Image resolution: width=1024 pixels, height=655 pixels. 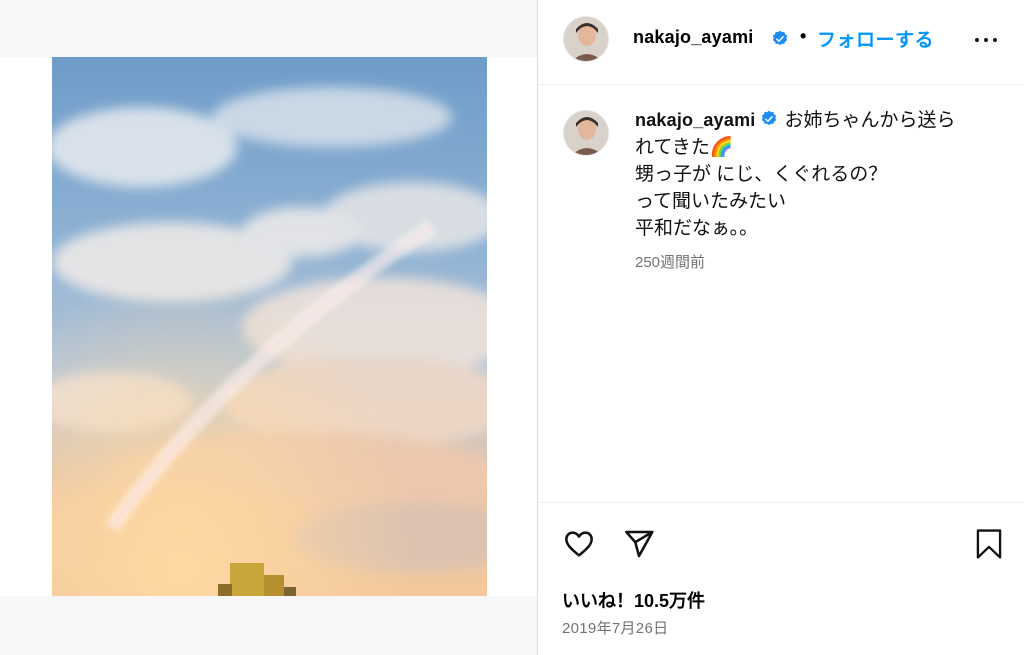 I want to click on media-letterbox-top, so click(x=268, y=28).